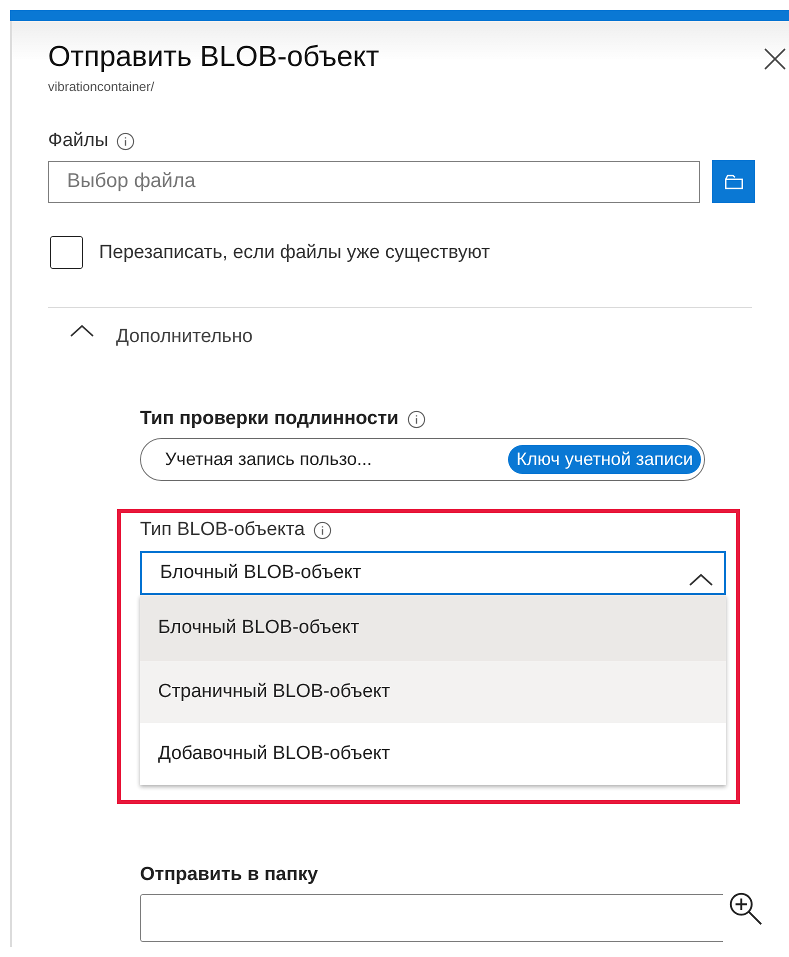 Image resolution: width=789 pixels, height=957 pixels. I want to click on toggle-option: Ключ учетной записи, so click(604, 459).